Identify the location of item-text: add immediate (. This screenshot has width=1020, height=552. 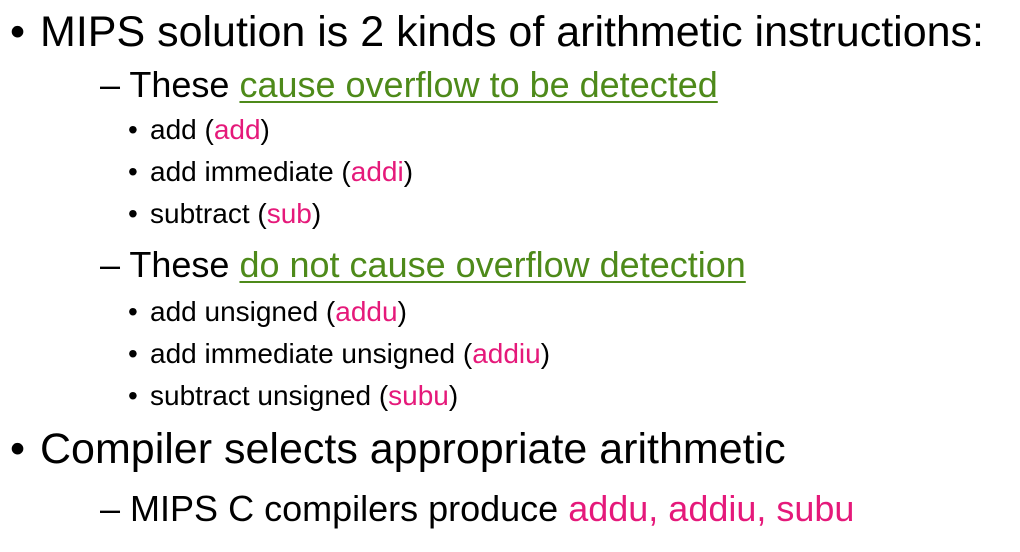
(250, 171).